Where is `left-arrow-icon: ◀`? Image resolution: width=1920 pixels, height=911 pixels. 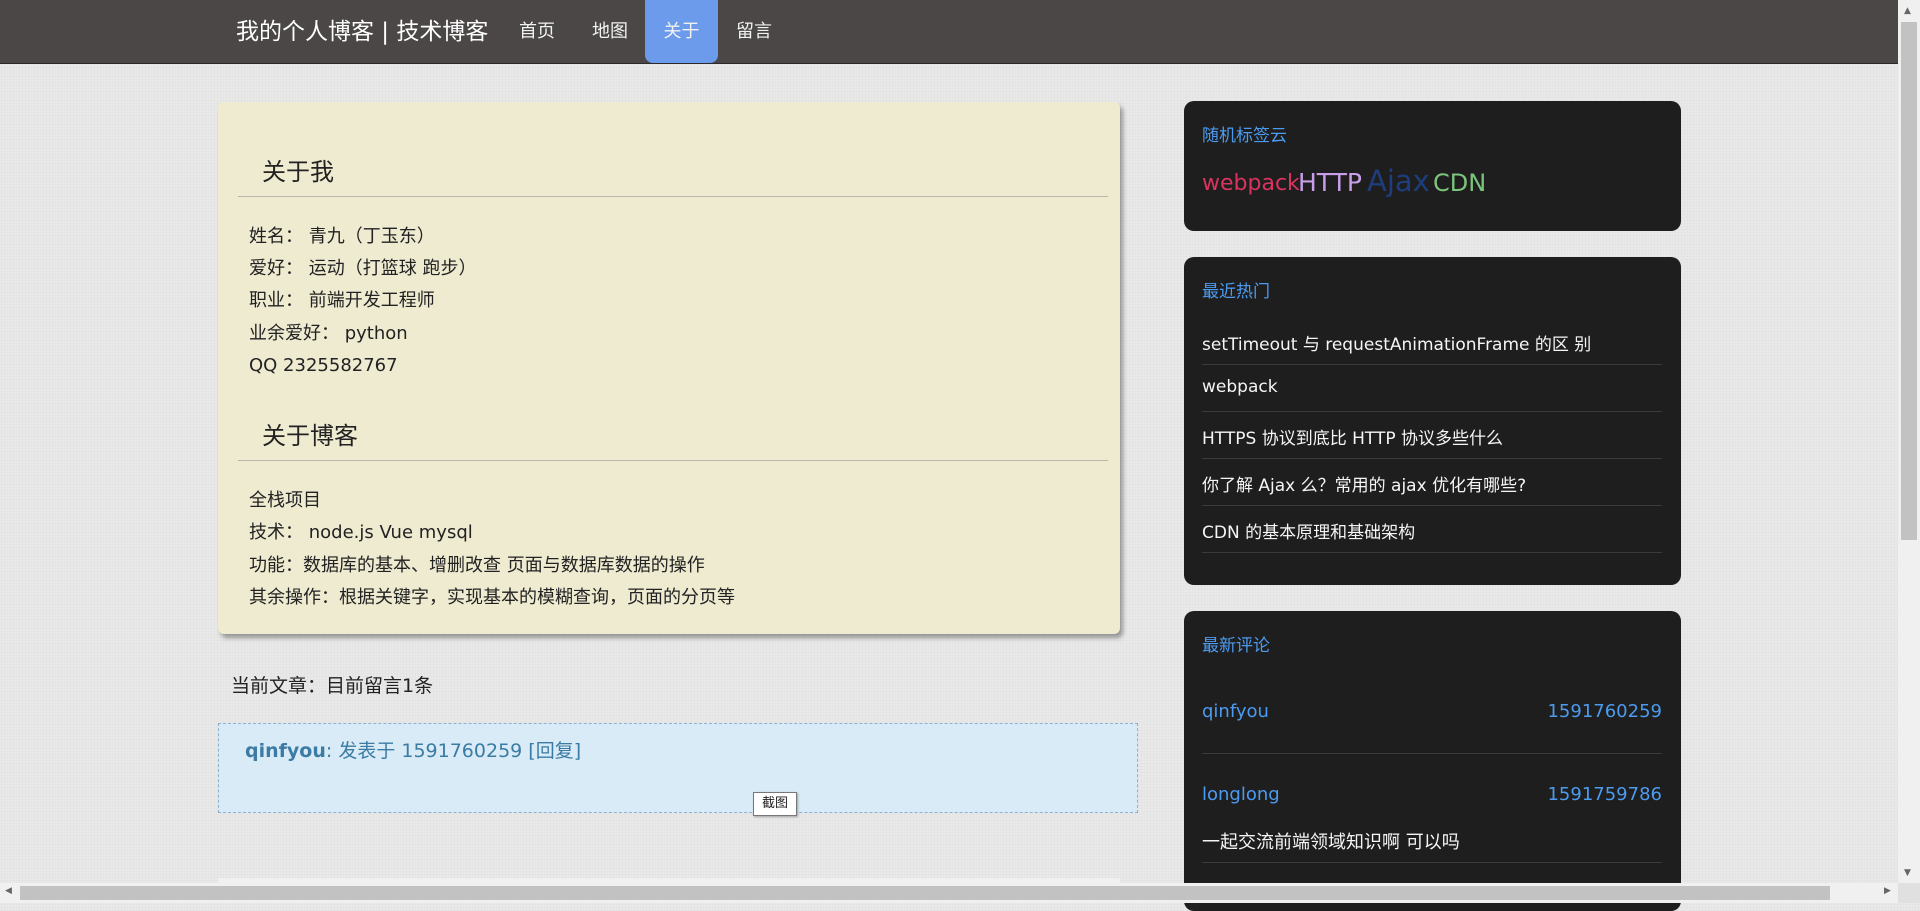
left-arrow-icon: ◀ is located at coordinates (8, 891).